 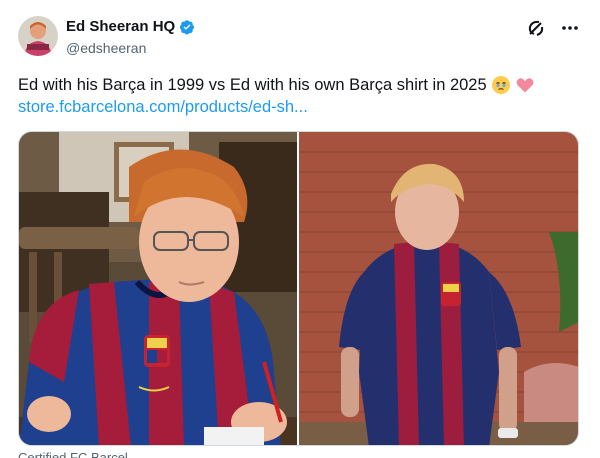 I want to click on display-name-row: Ed Sheeran HQ, so click(x=130, y=27).